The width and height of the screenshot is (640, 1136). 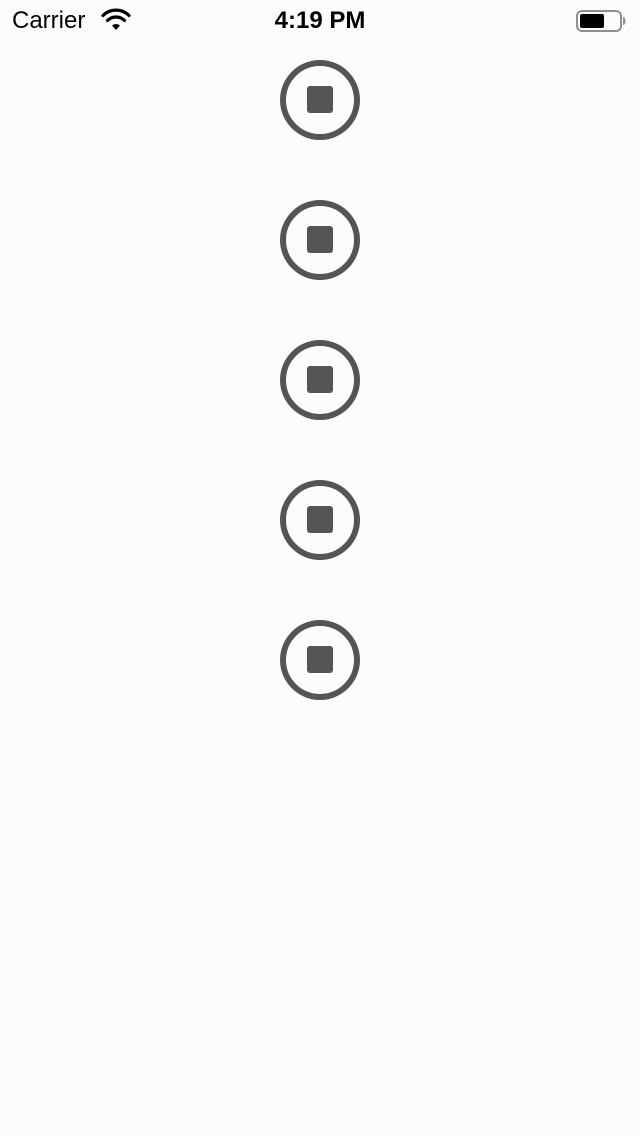 What do you see at coordinates (601, 21) in the screenshot?
I see `battery-icon` at bounding box center [601, 21].